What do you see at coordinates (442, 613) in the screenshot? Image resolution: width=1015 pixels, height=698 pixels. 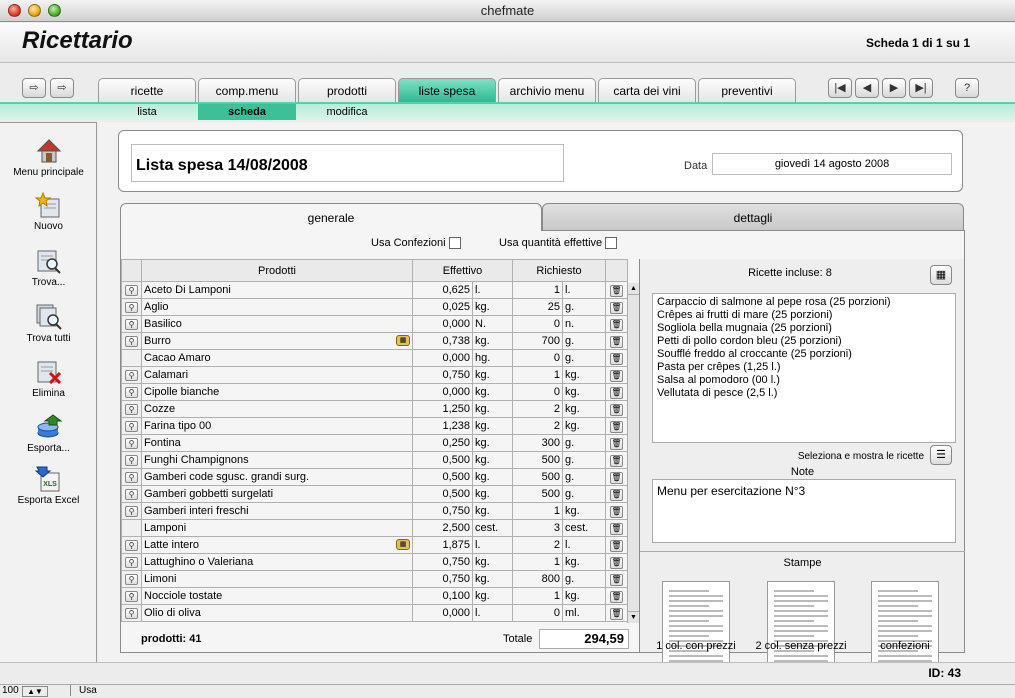 I see `effective-qty-cell: 0,000` at bounding box center [442, 613].